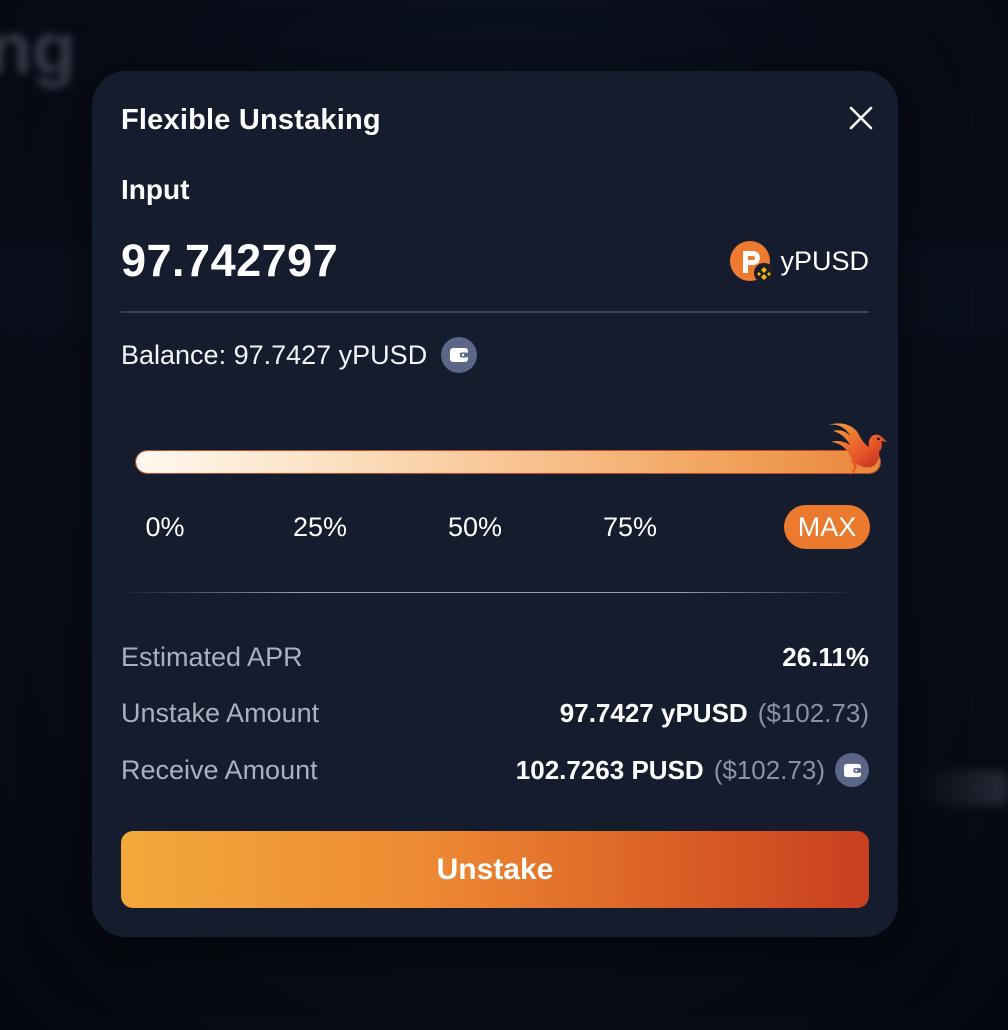 The height and width of the screenshot is (1030, 1008). I want to click on token-selector: yPUSD, so click(799, 262).